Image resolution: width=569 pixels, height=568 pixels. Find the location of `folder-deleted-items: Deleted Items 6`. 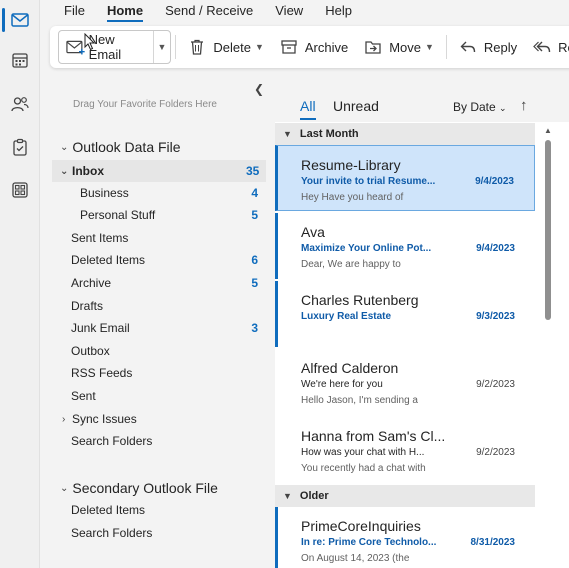

folder-deleted-items: Deleted Items 6 is located at coordinates (159, 260).